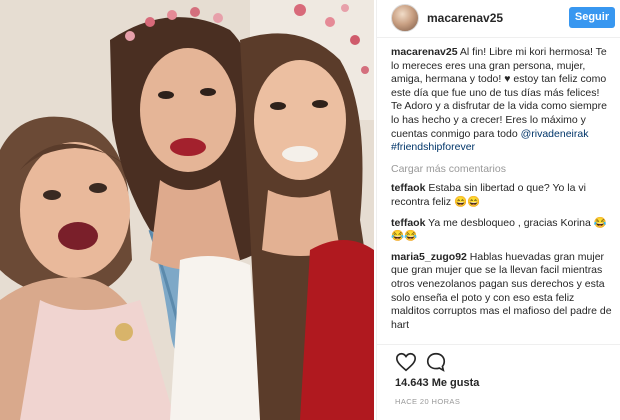 The image size is (620, 420). I want to click on post-timestamp: HACE 20 HORAS, so click(428, 401).